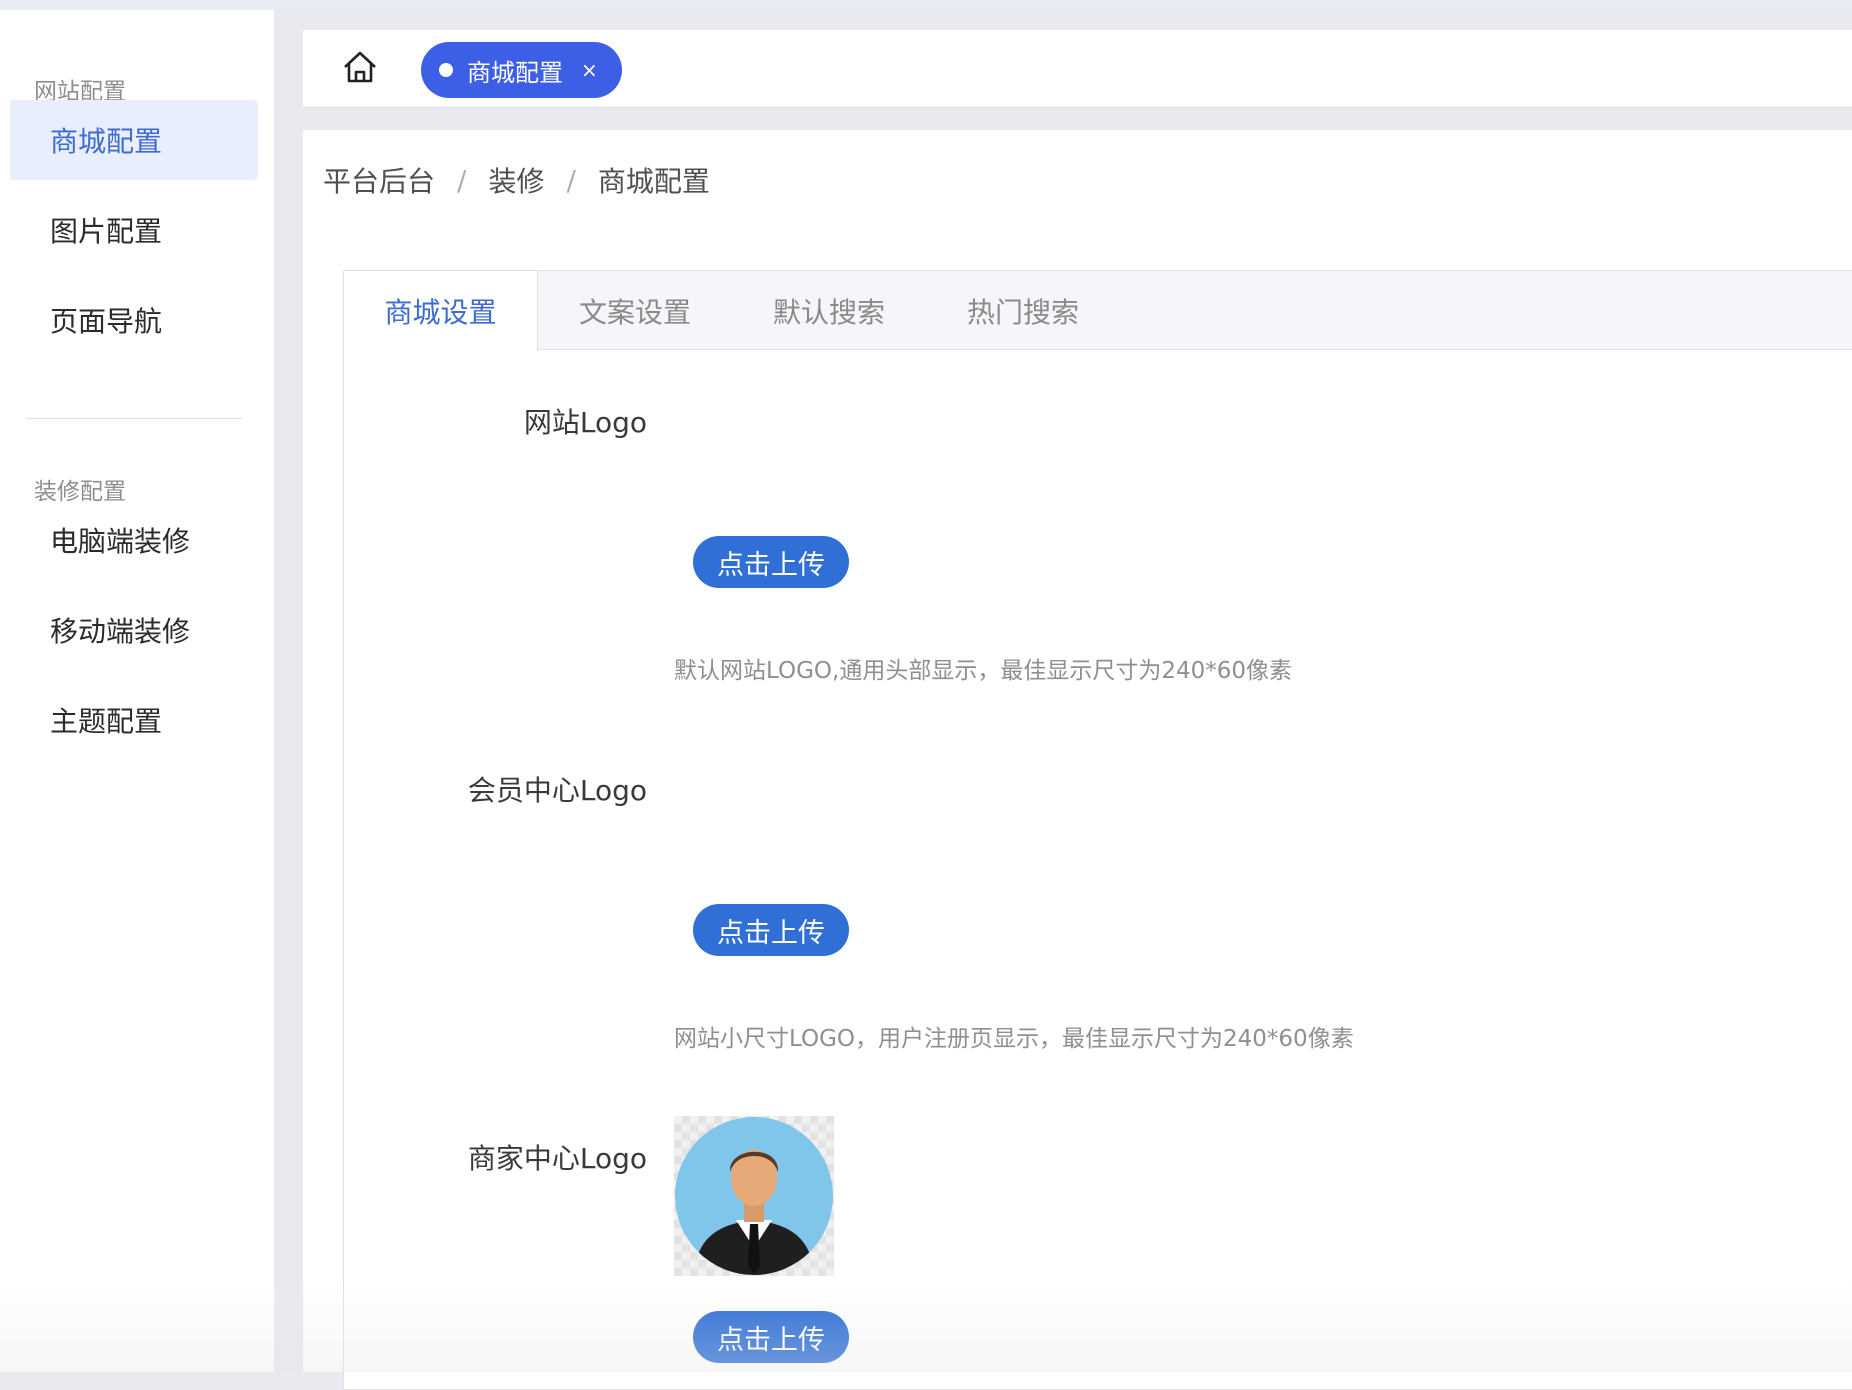  I want to click on sidebar-item-page-nav: 页面导航, so click(134, 320).